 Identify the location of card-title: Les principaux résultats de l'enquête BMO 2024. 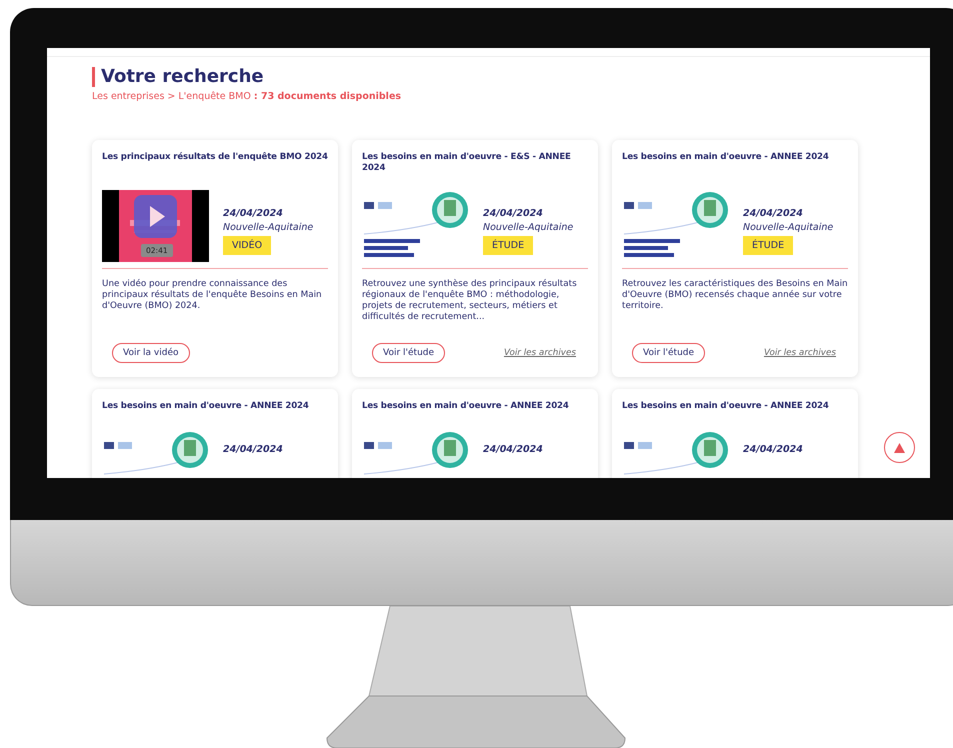
(215, 158).